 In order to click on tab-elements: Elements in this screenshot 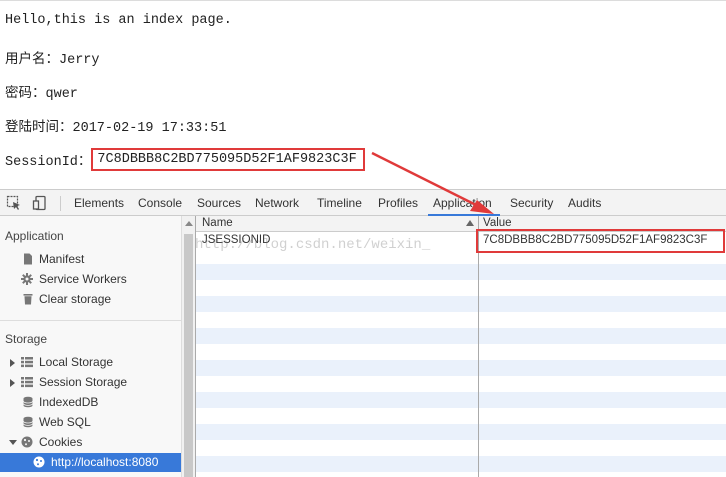, I will do `click(99, 203)`.